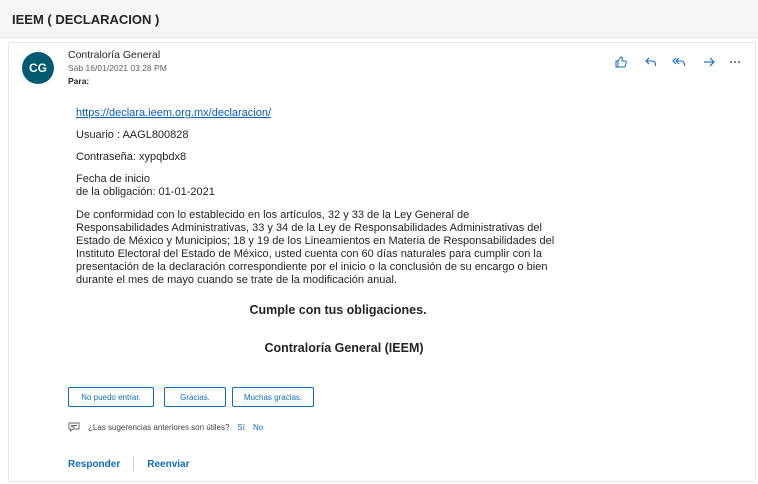 This screenshot has height=484, width=758. What do you see at coordinates (132, 135) in the screenshot?
I see `usuario-text: Usuario : AAGL800828` at bounding box center [132, 135].